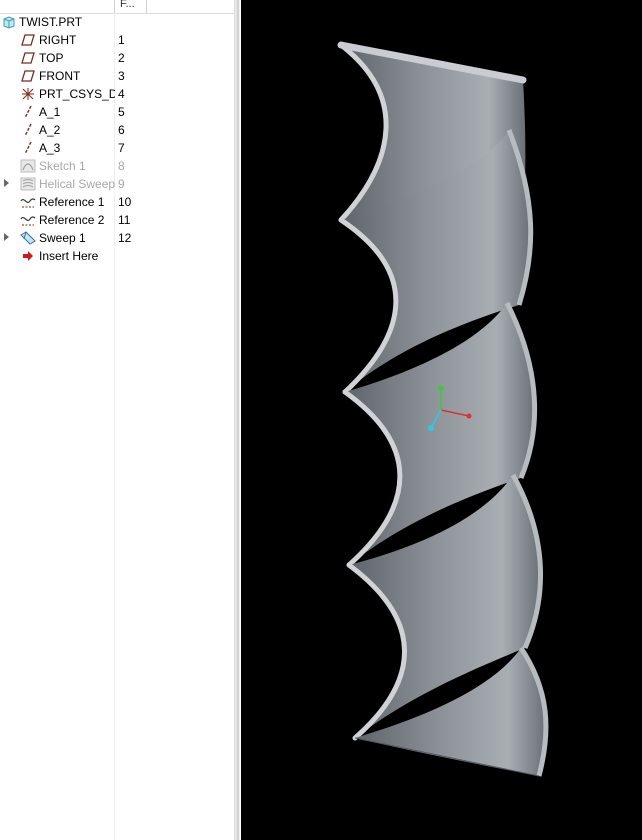 This screenshot has height=840, width=642. I want to click on tree-item-right: RIGHT 1, so click(117, 40).